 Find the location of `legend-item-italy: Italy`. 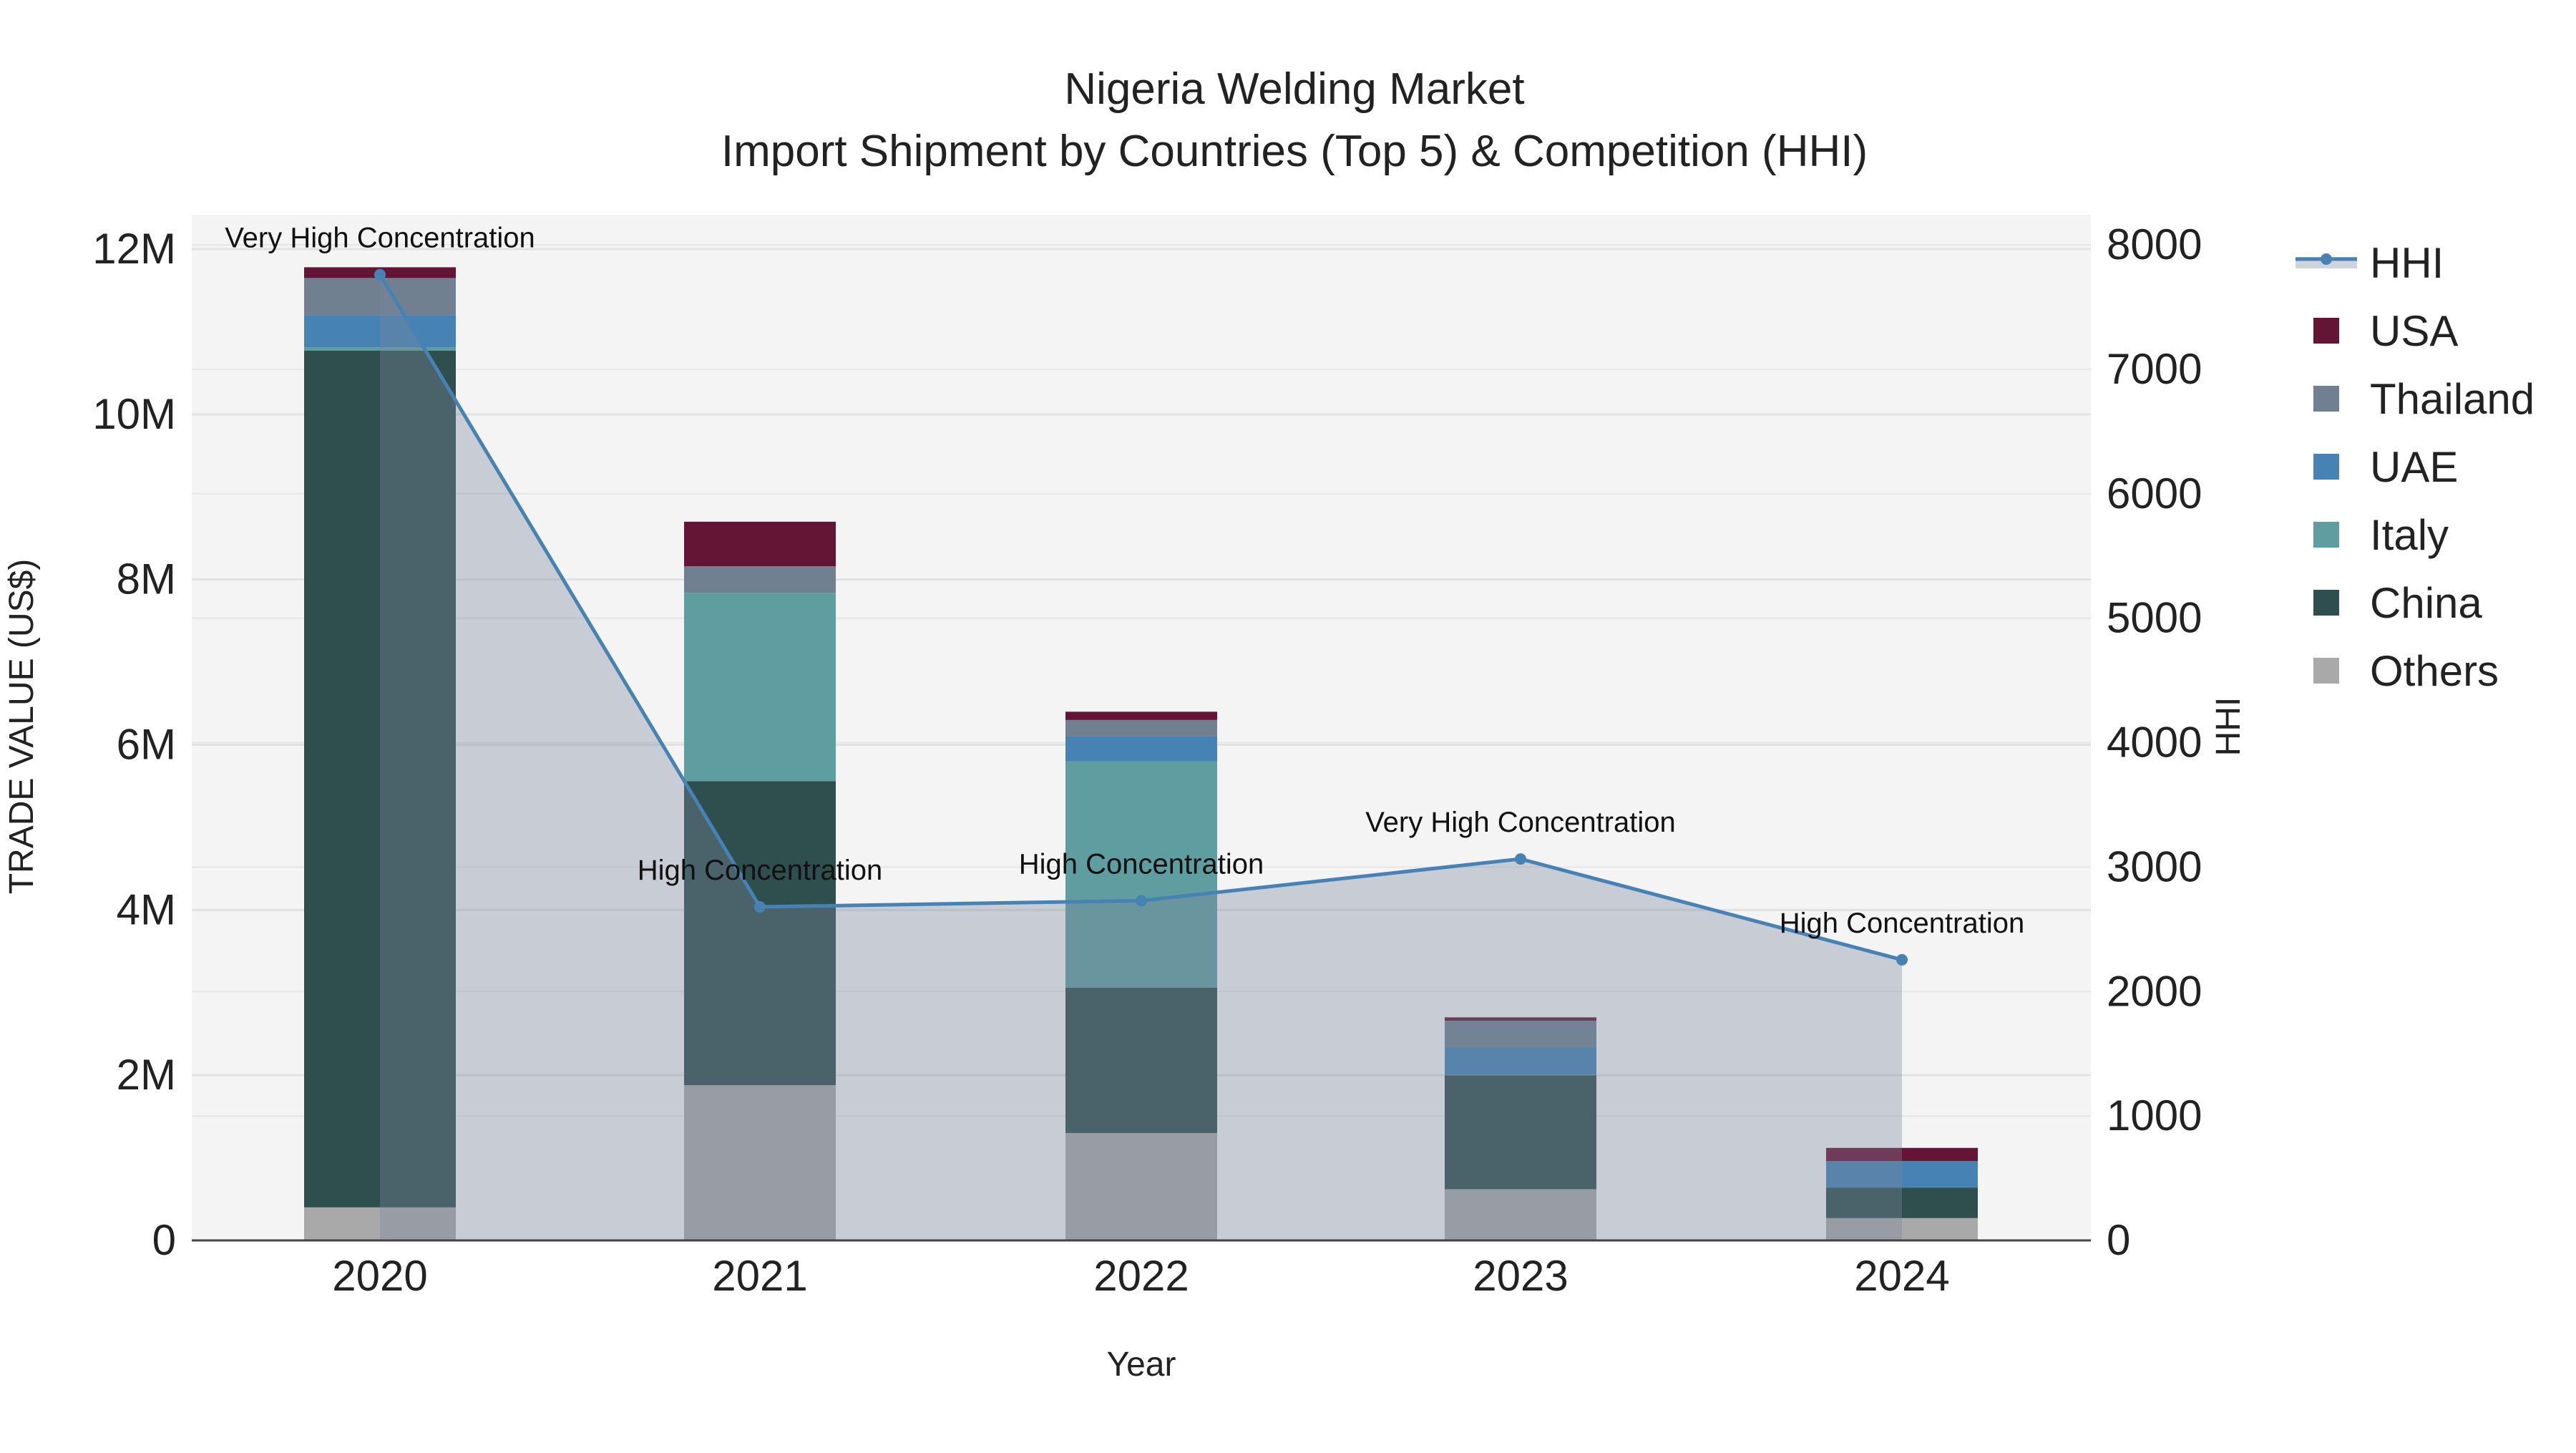

legend-item-italy: Italy is located at coordinates (2381, 535).